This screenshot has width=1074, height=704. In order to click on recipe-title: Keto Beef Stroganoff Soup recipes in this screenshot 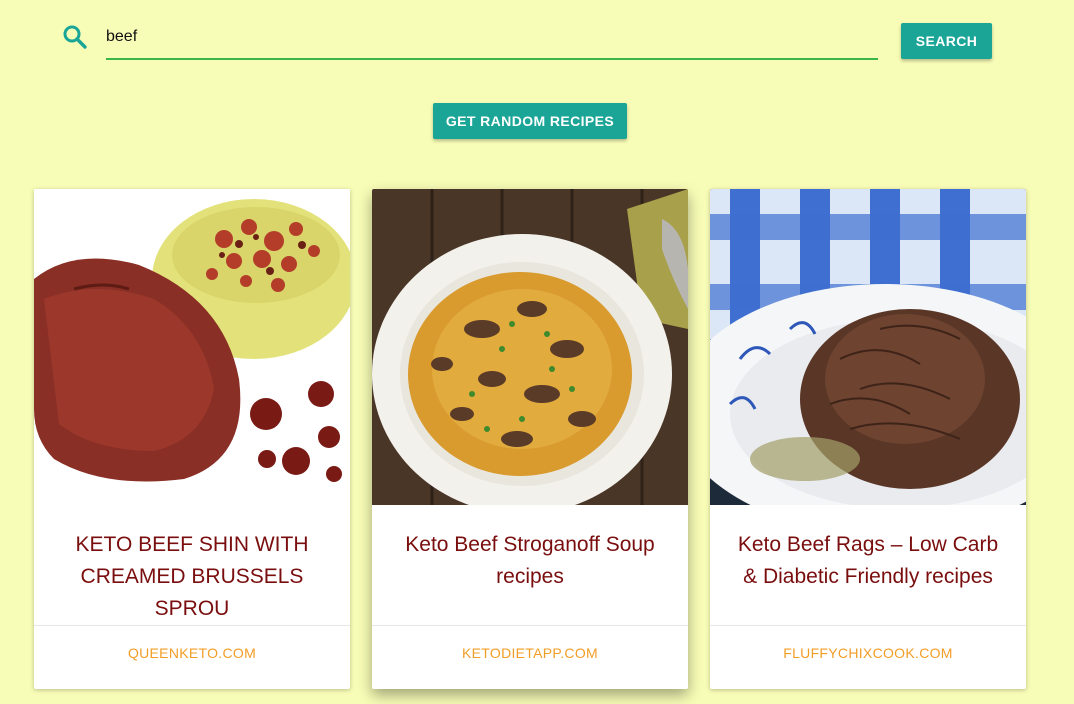, I will do `click(530, 561)`.